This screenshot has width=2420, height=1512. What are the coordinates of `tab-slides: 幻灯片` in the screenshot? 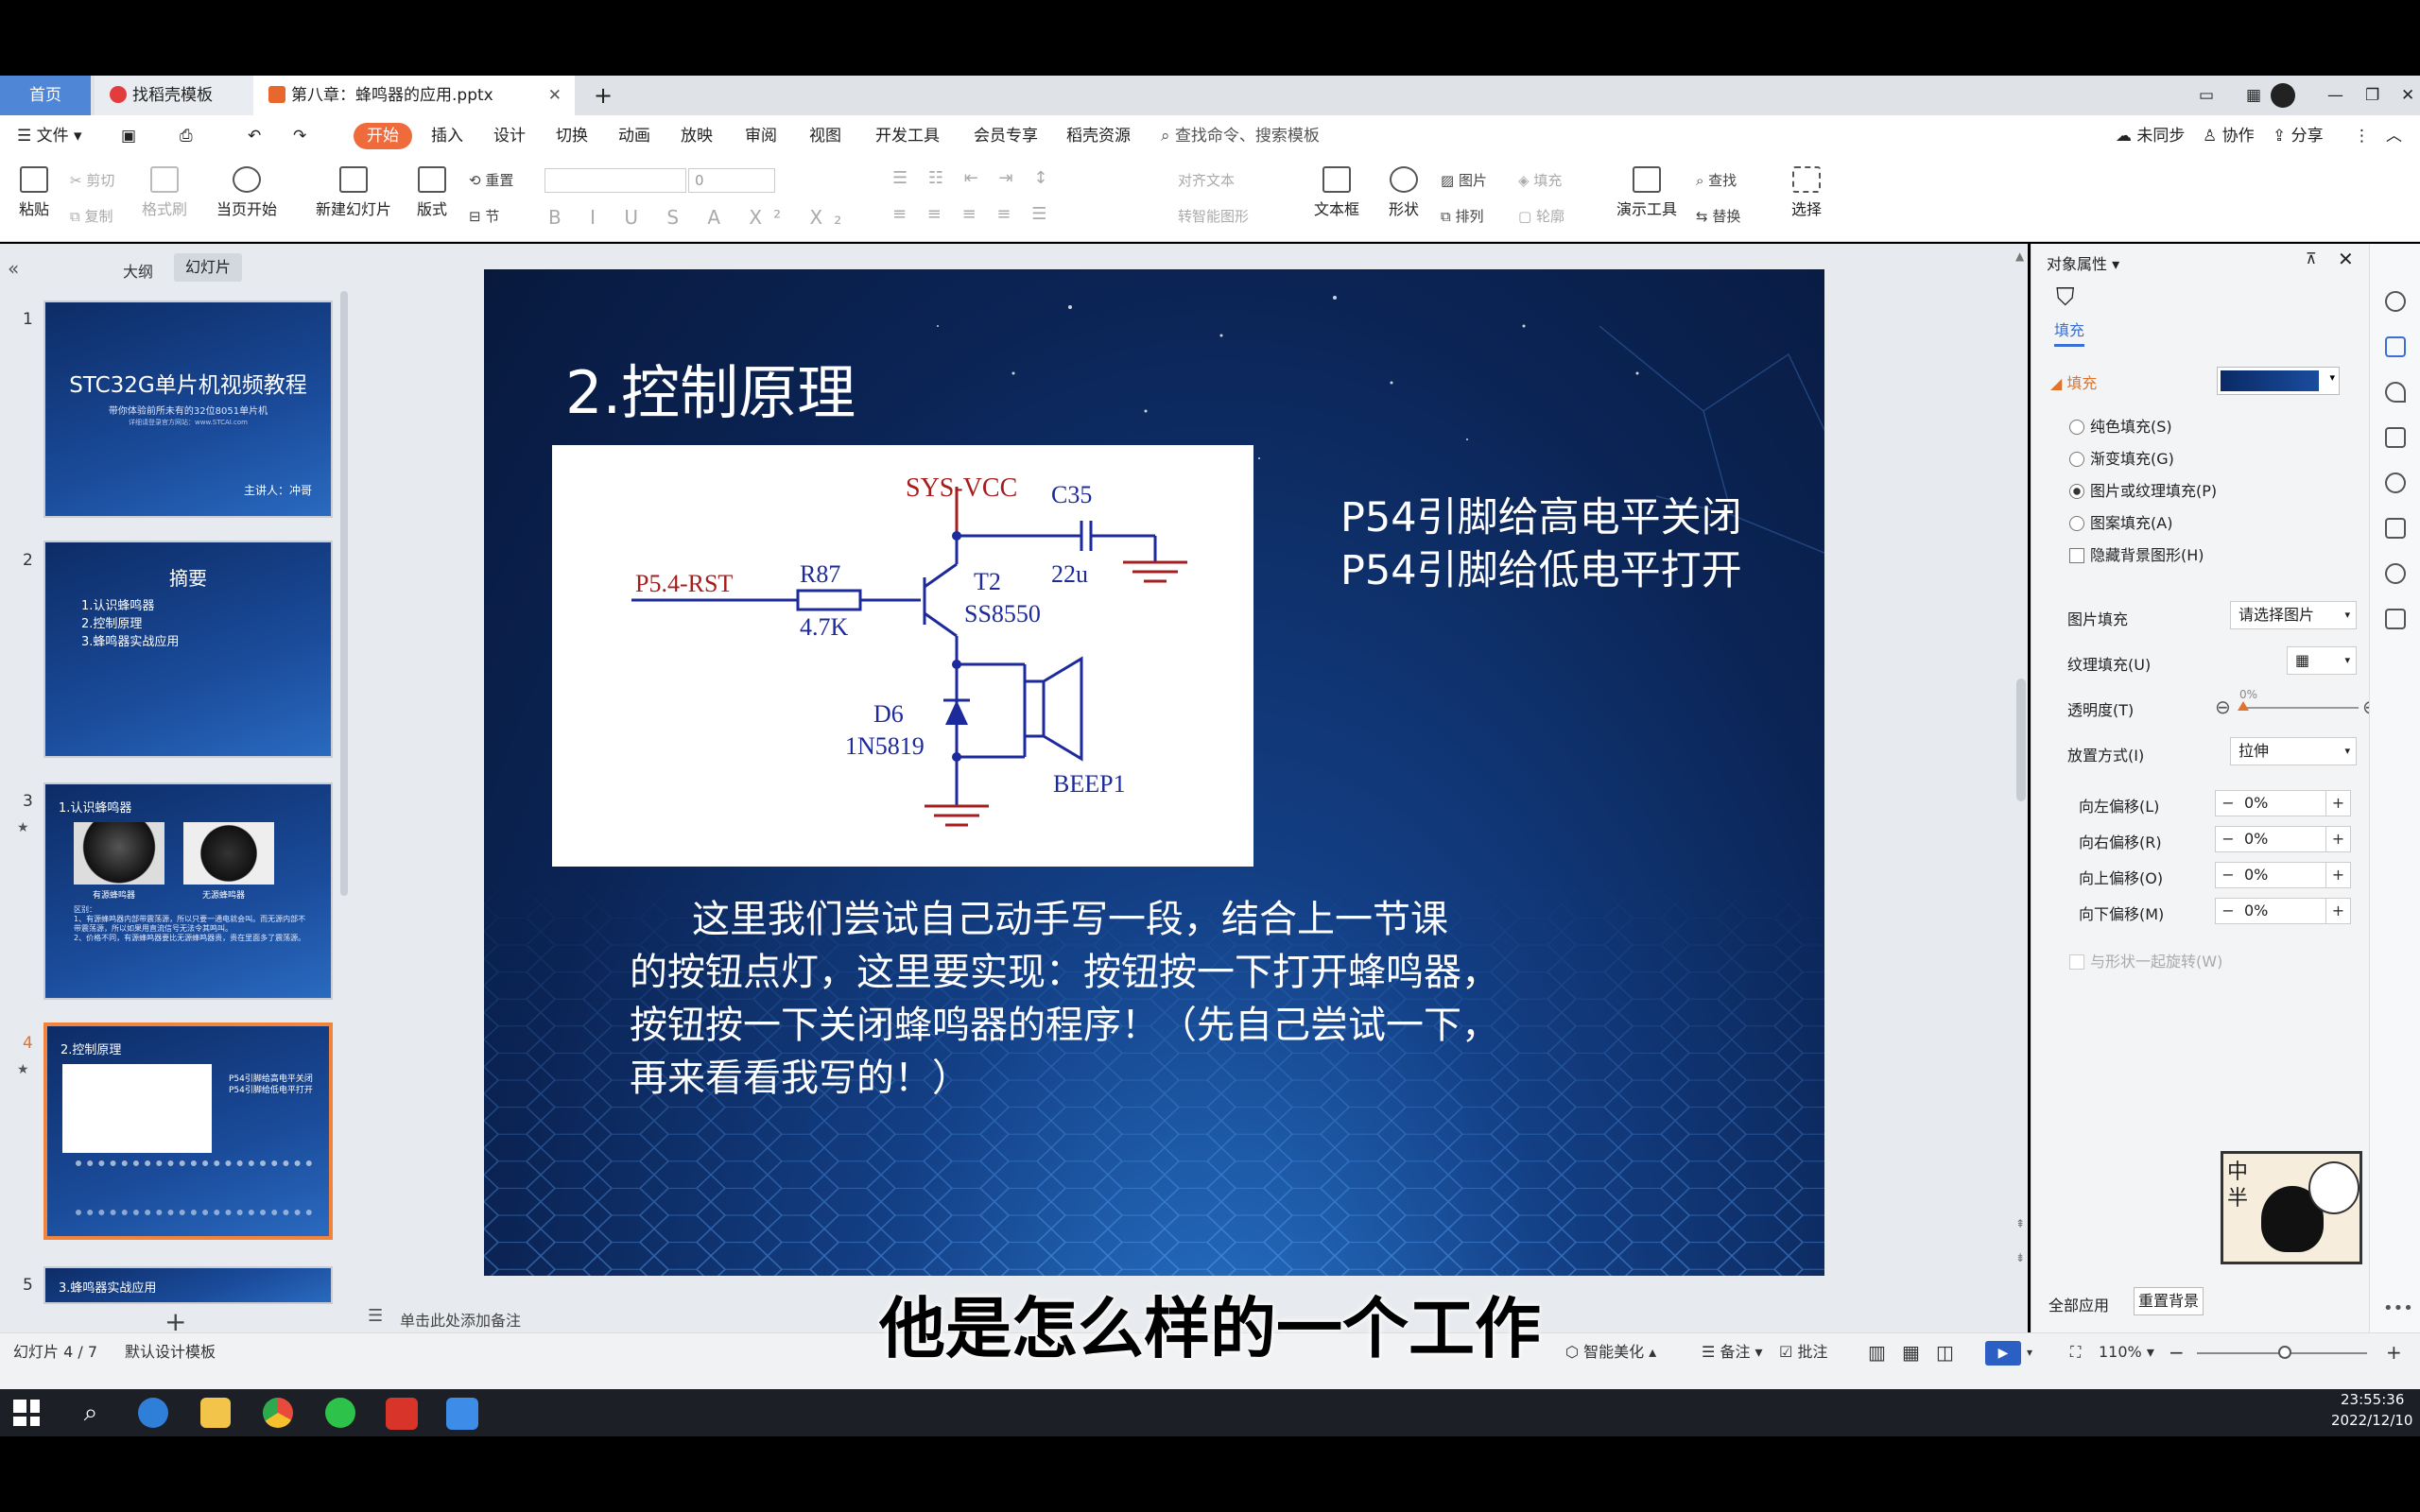 It's located at (208, 267).